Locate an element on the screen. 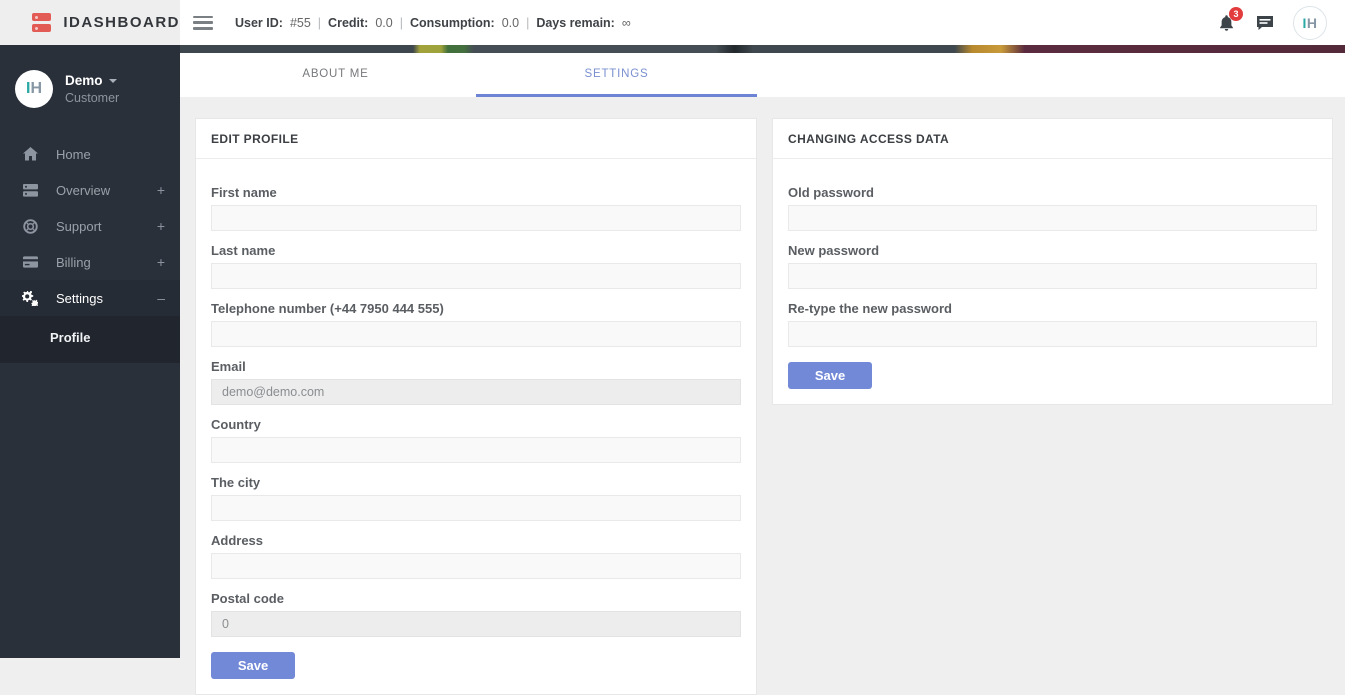  old-password-input is located at coordinates (1052, 218).